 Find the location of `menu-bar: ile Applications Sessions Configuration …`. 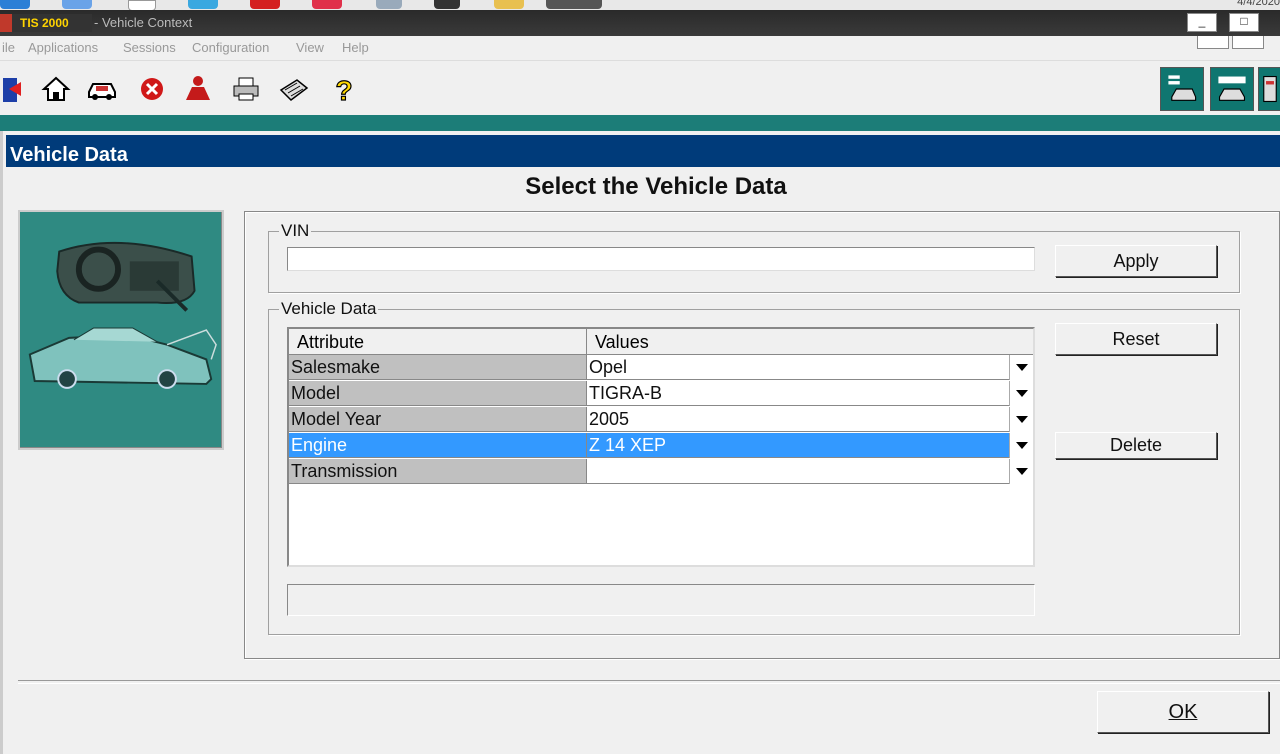

menu-bar: ile Applications Sessions Configuration … is located at coordinates (640, 48).